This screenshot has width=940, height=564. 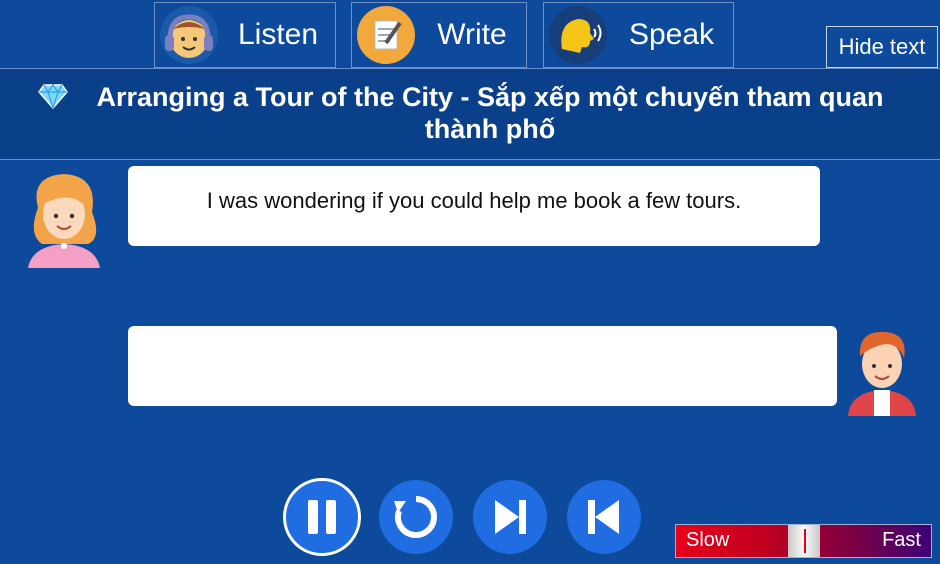 I want to click on next-button, so click(x=510, y=517).